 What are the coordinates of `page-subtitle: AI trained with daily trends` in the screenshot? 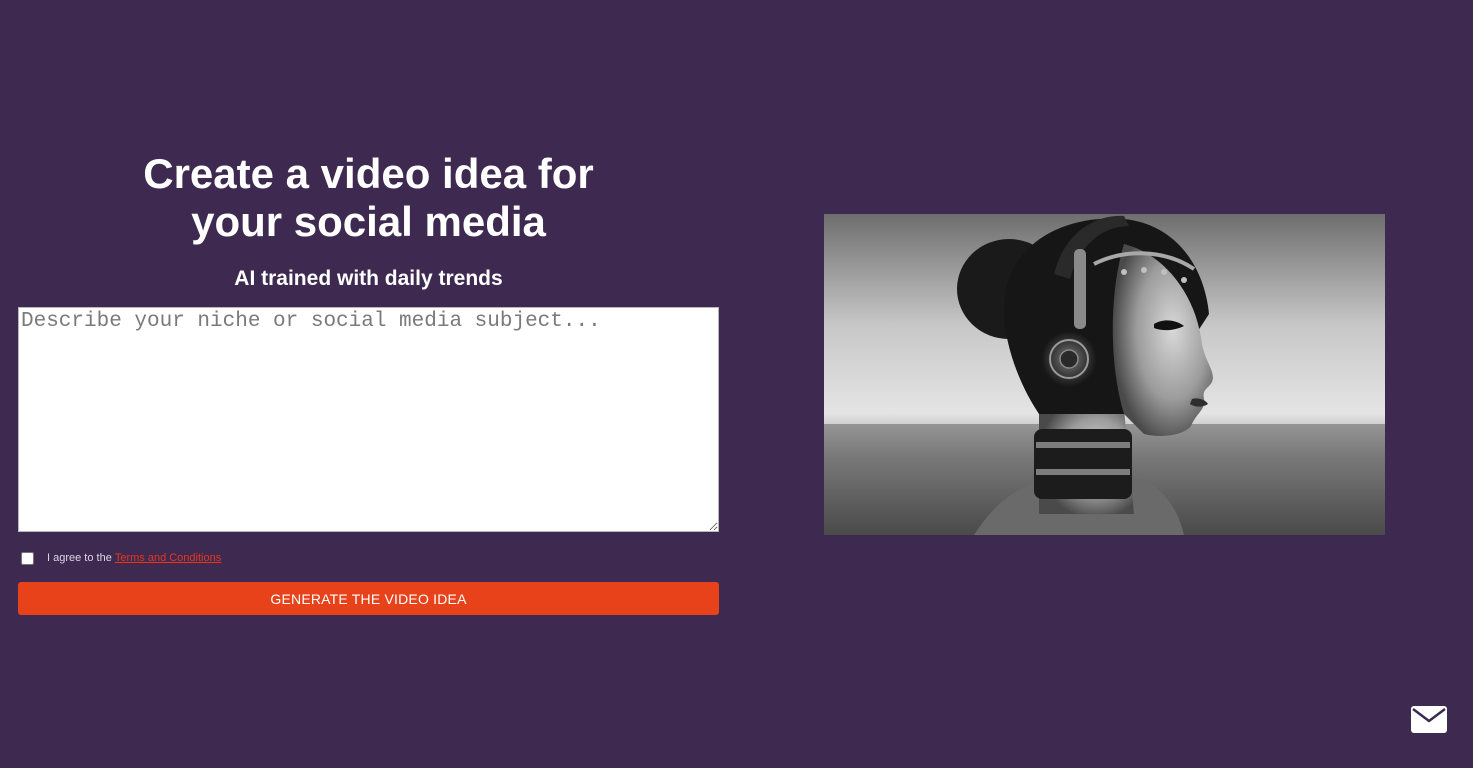 It's located at (368, 278).